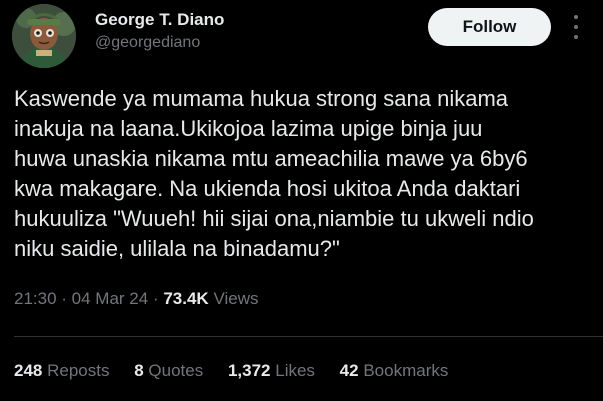  What do you see at coordinates (78, 370) in the screenshot?
I see `reposts-label: Reposts` at bounding box center [78, 370].